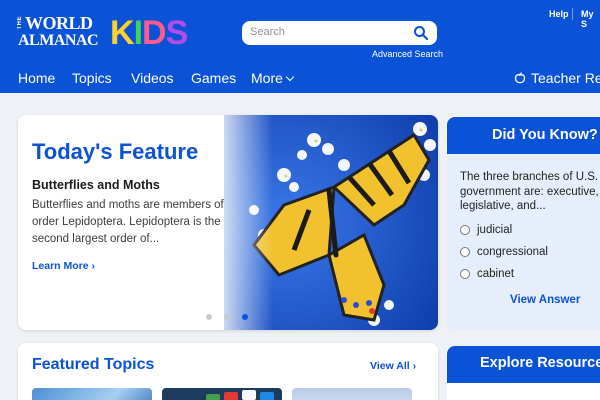 Image resolution: width=600 pixels, height=400 pixels. I want to click on logo-the: THE, so click(20, 23).